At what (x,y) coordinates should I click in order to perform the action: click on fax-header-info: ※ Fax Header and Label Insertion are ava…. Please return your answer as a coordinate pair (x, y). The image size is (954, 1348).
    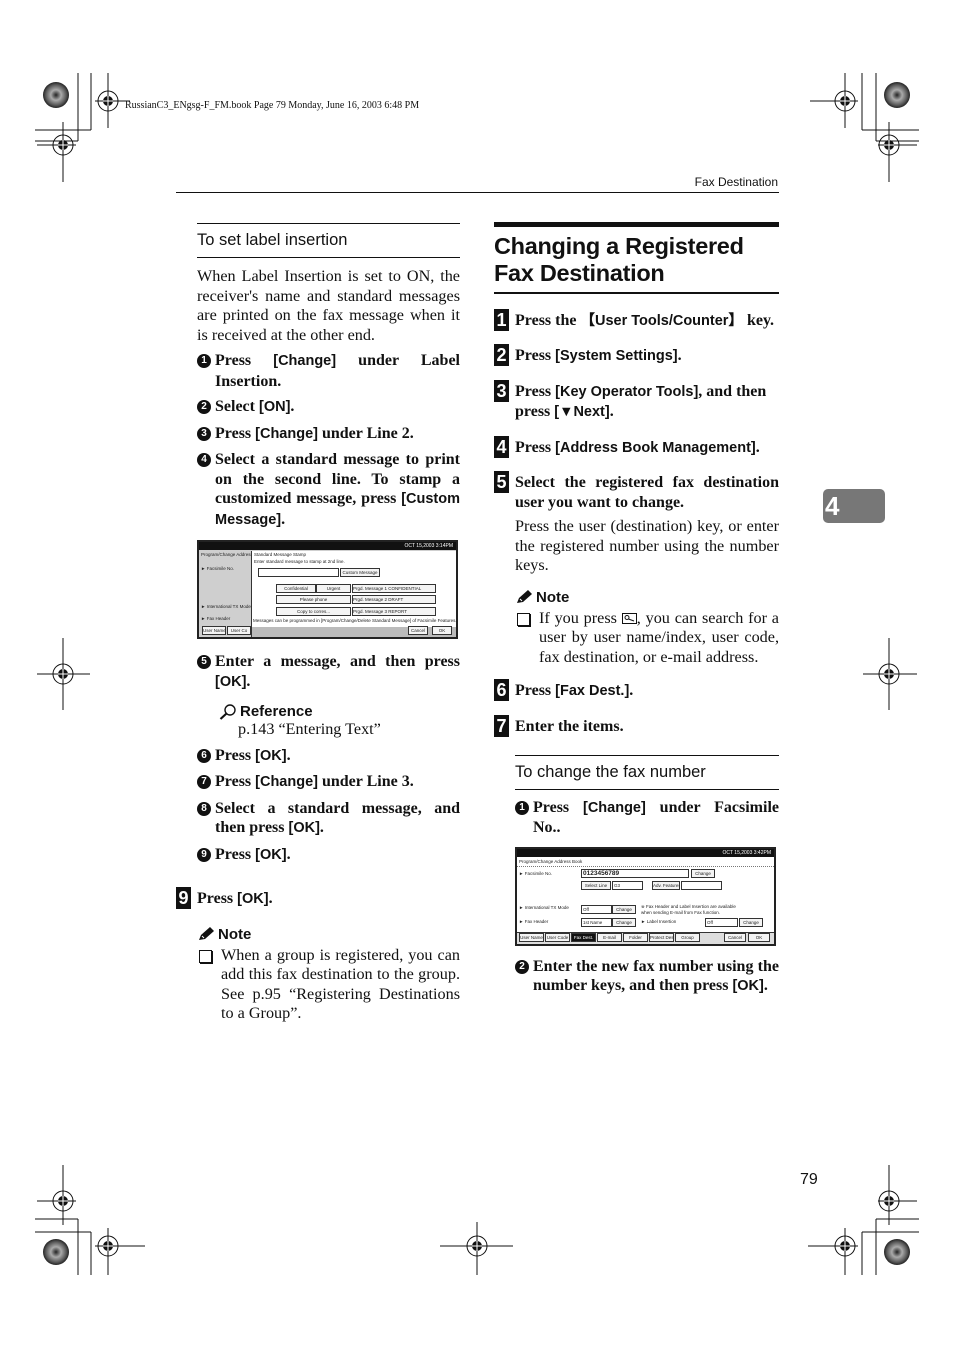
    Looking at the image, I should click on (688, 909).